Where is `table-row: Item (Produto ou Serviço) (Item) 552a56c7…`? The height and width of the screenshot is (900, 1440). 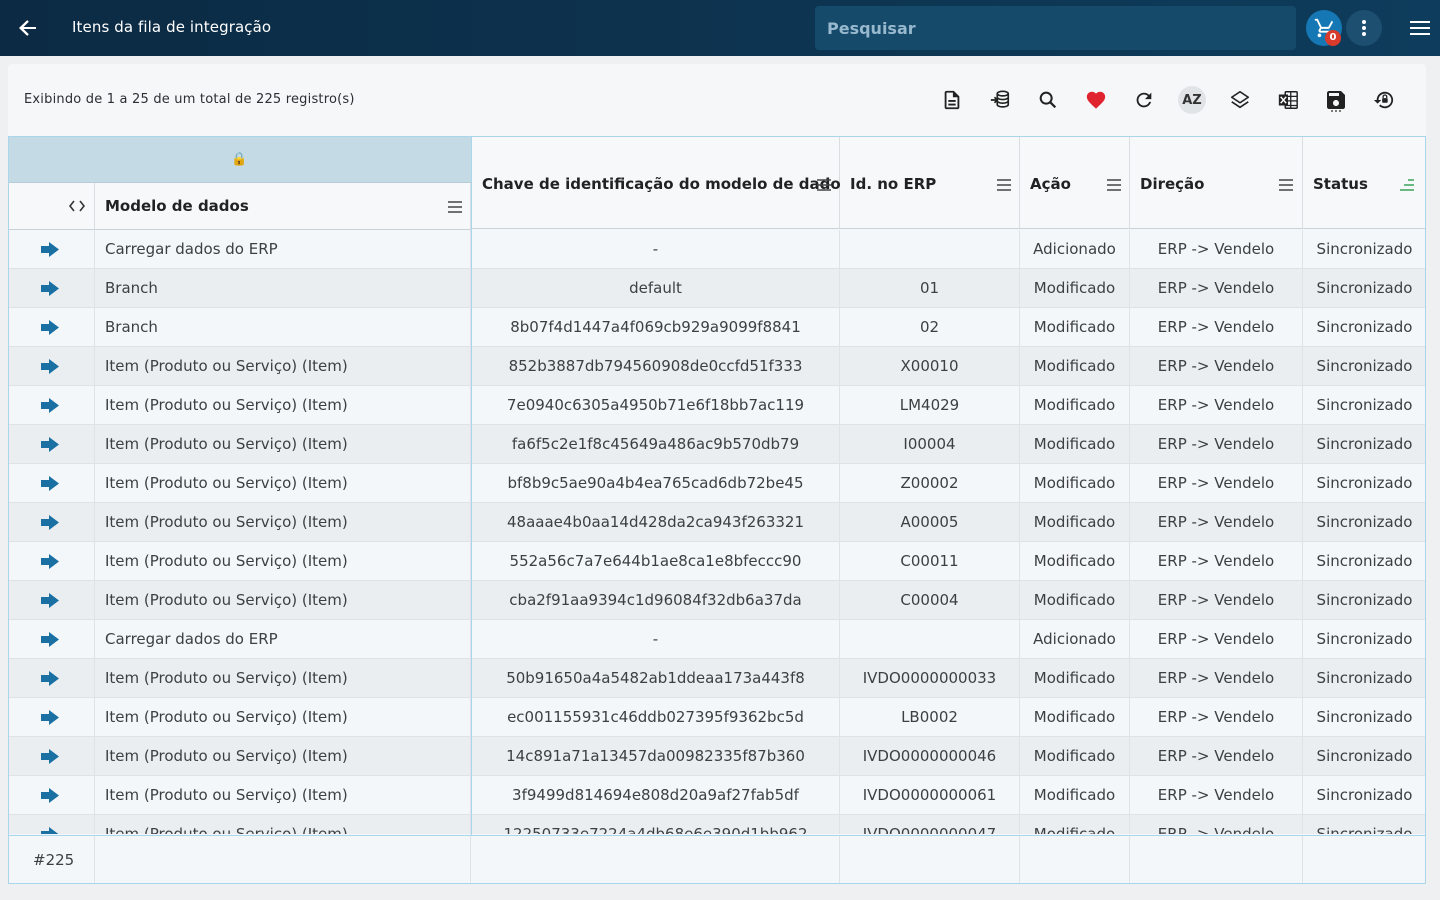 table-row: Item (Produto ou Serviço) (Item) 552a56c7… is located at coordinates (717, 561).